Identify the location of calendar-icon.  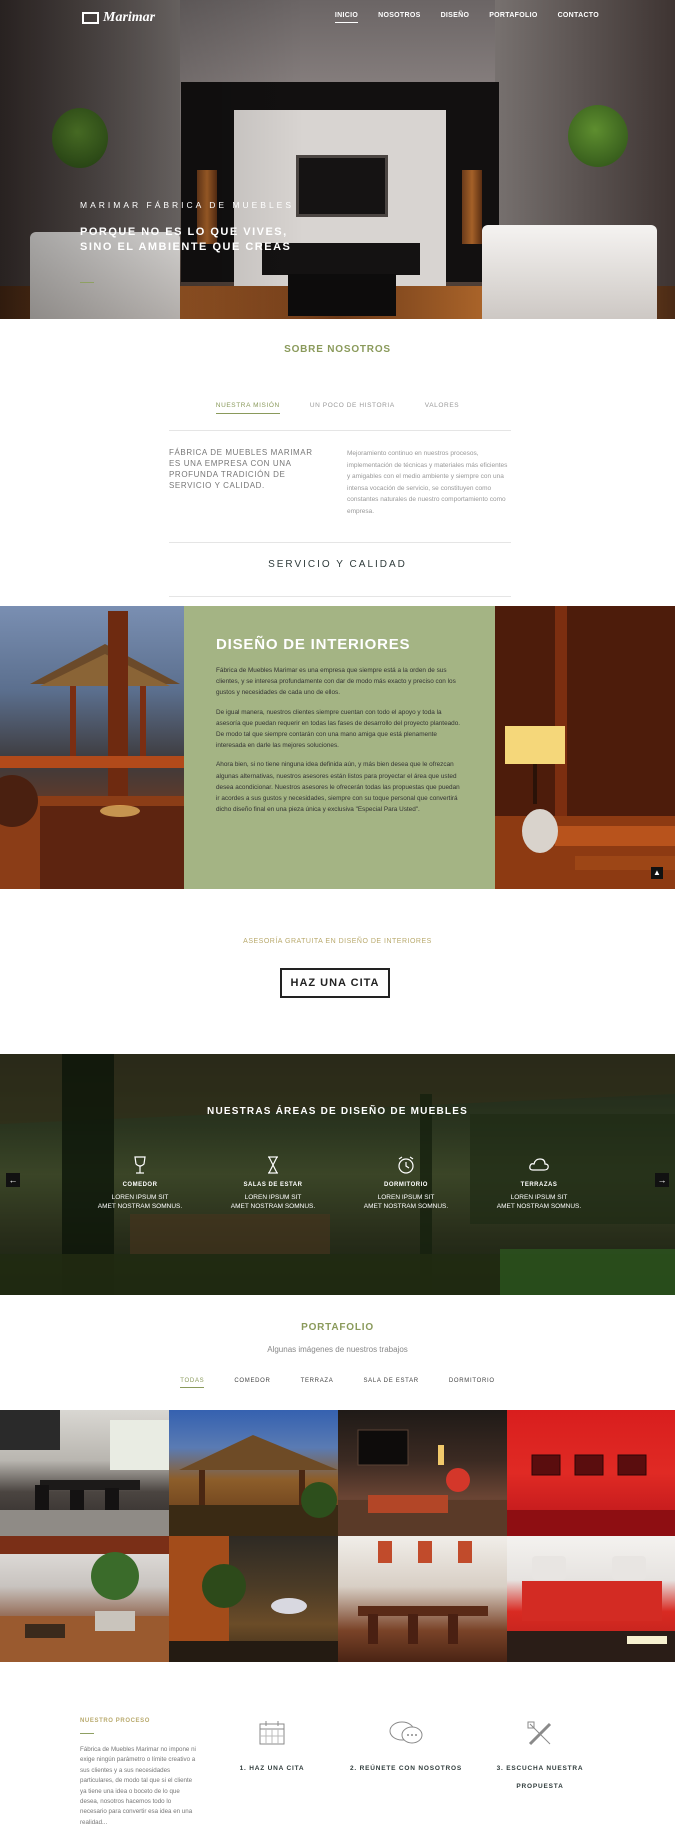
(272, 1733).